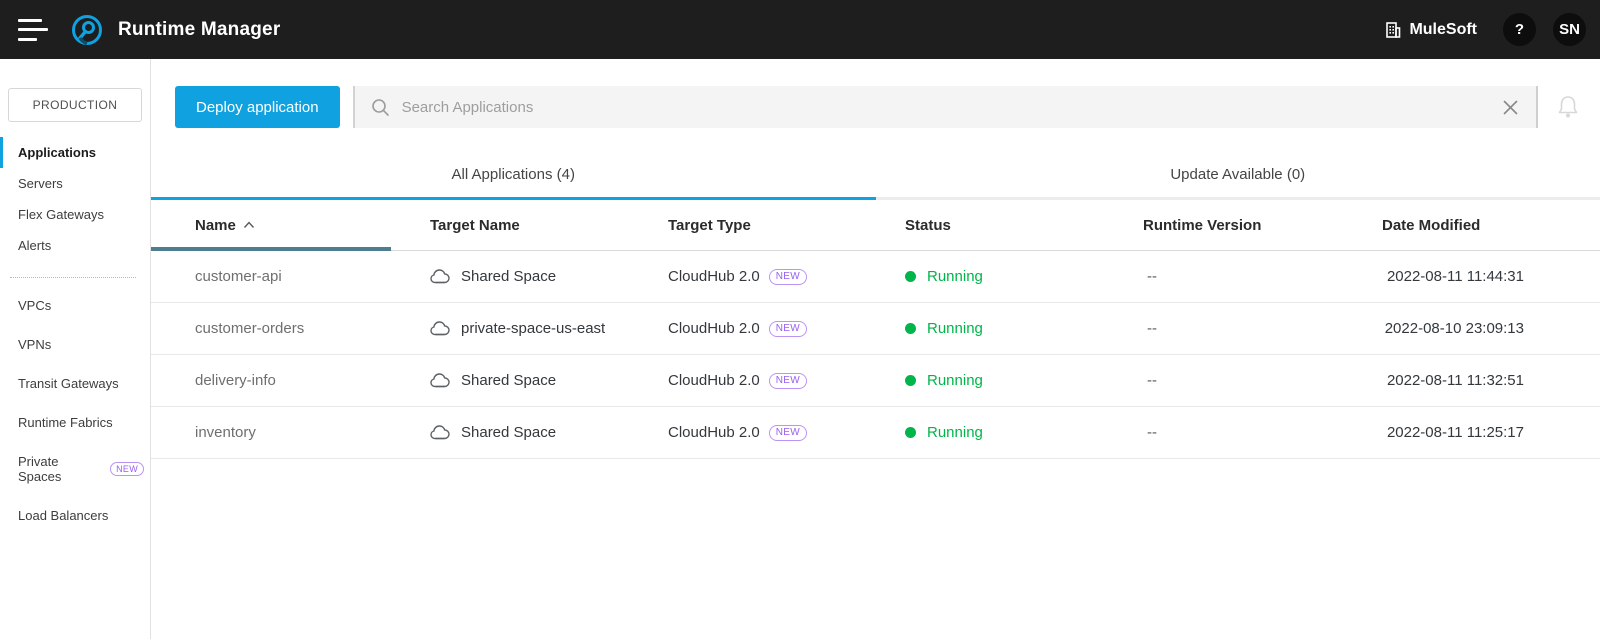 This screenshot has height=639, width=1600. What do you see at coordinates (271, 225) in the screenshot?
I see `column-header-name: Name` at bounding box center [271, 225].